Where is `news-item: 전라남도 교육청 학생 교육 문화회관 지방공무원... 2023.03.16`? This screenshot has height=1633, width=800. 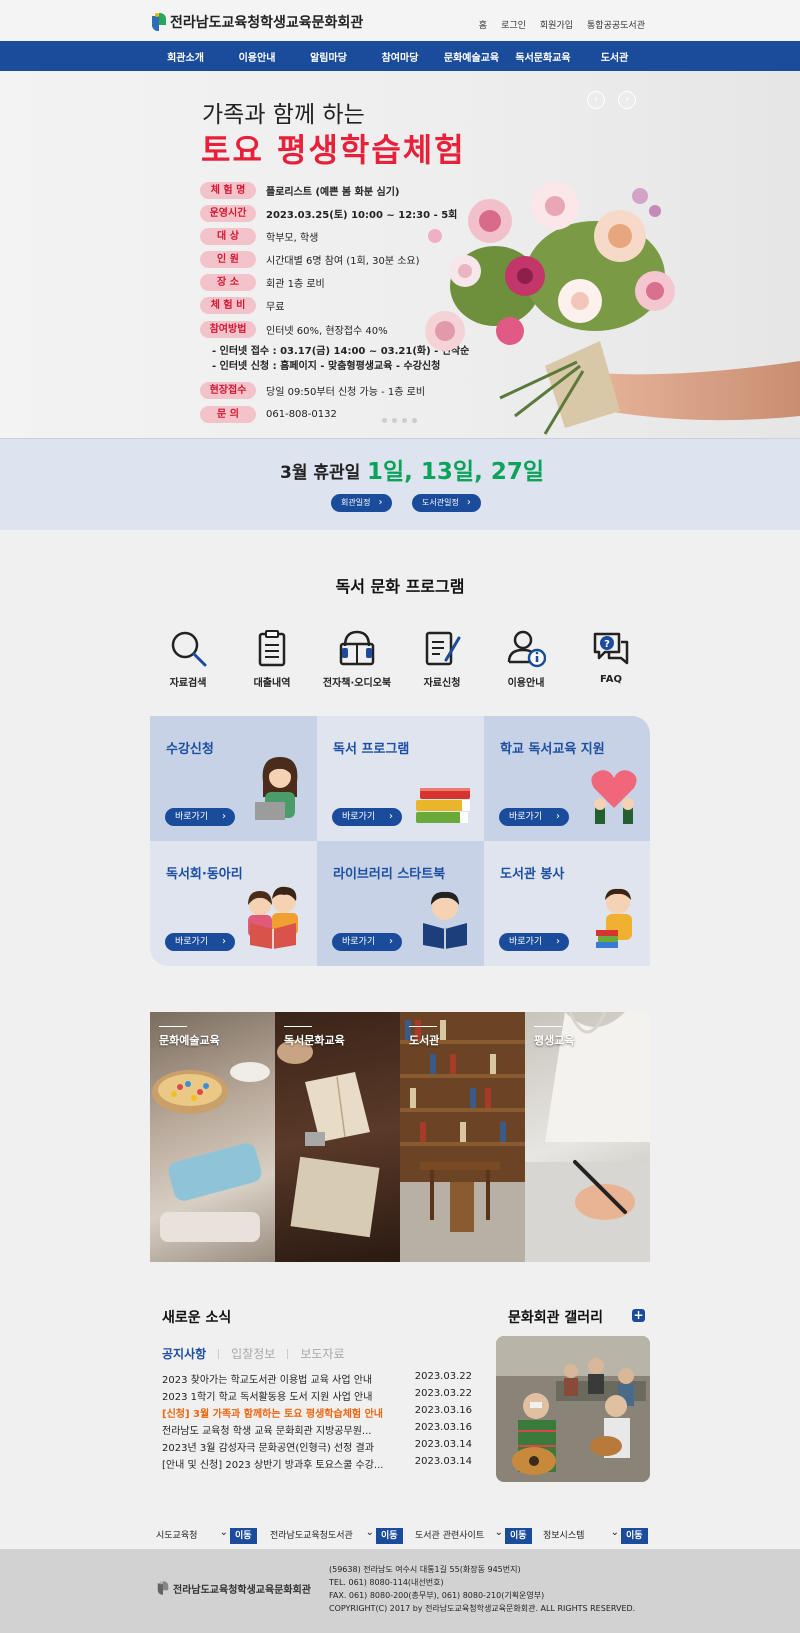 news-item: 전라남도 교육청 학생 교육 문화회관 지방공무원... 2023.03.16 is located at coordinates (317, 1430).